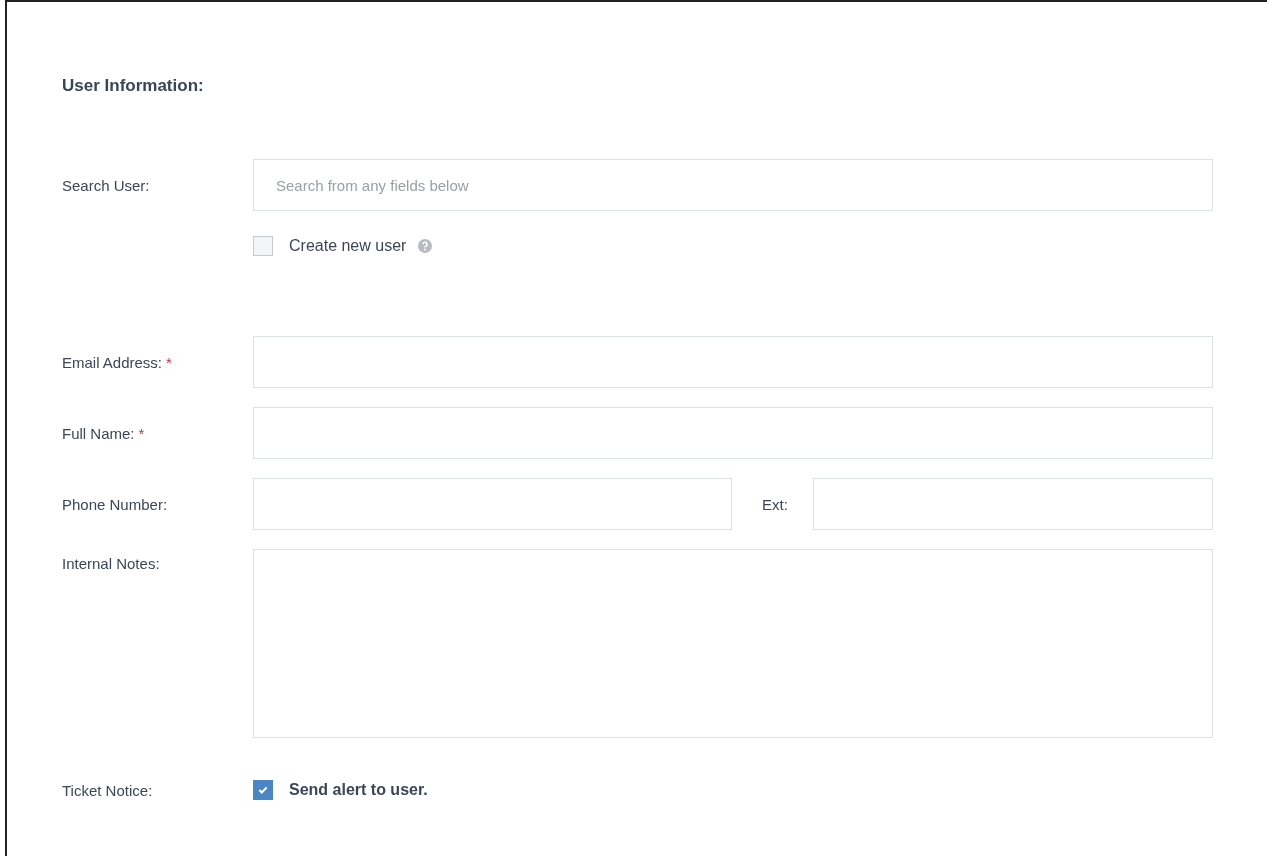 Image resolution: width=1267 pixels, height=856 pixels. What do you see at coordinates (733, 185) in the screenshot?
I see `search-field: Search from any fields below` at bounding box center [733, 185].